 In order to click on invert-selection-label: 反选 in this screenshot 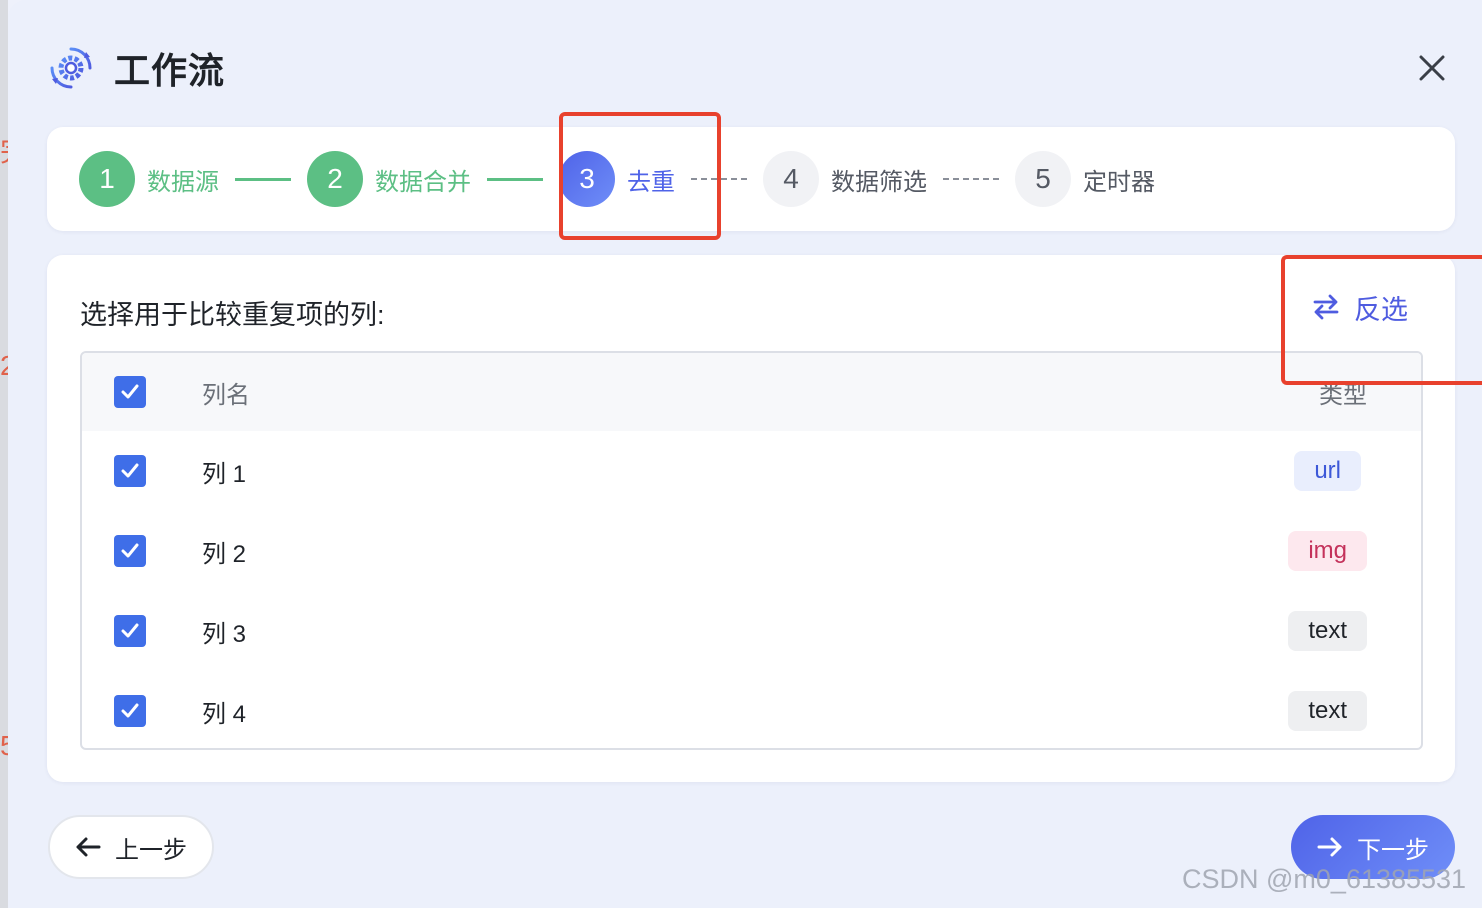, I will do `click(1381, 309)`.